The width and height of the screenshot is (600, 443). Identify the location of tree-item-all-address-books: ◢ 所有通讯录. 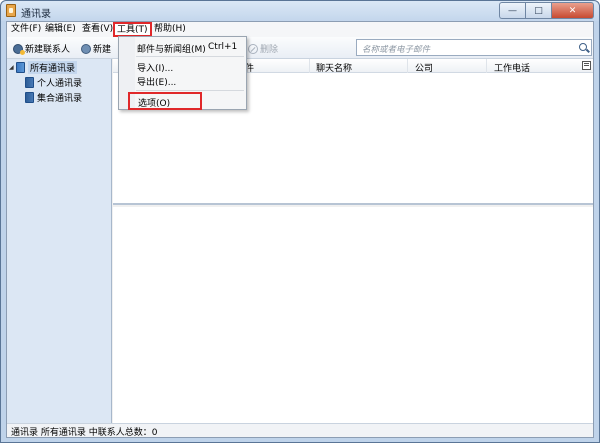
(43, 67).